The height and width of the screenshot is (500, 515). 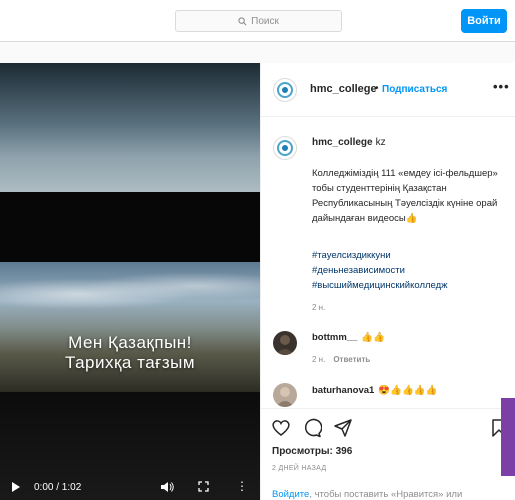 I want to click on follow-button: Подписаться, so click(x=414, y=89).